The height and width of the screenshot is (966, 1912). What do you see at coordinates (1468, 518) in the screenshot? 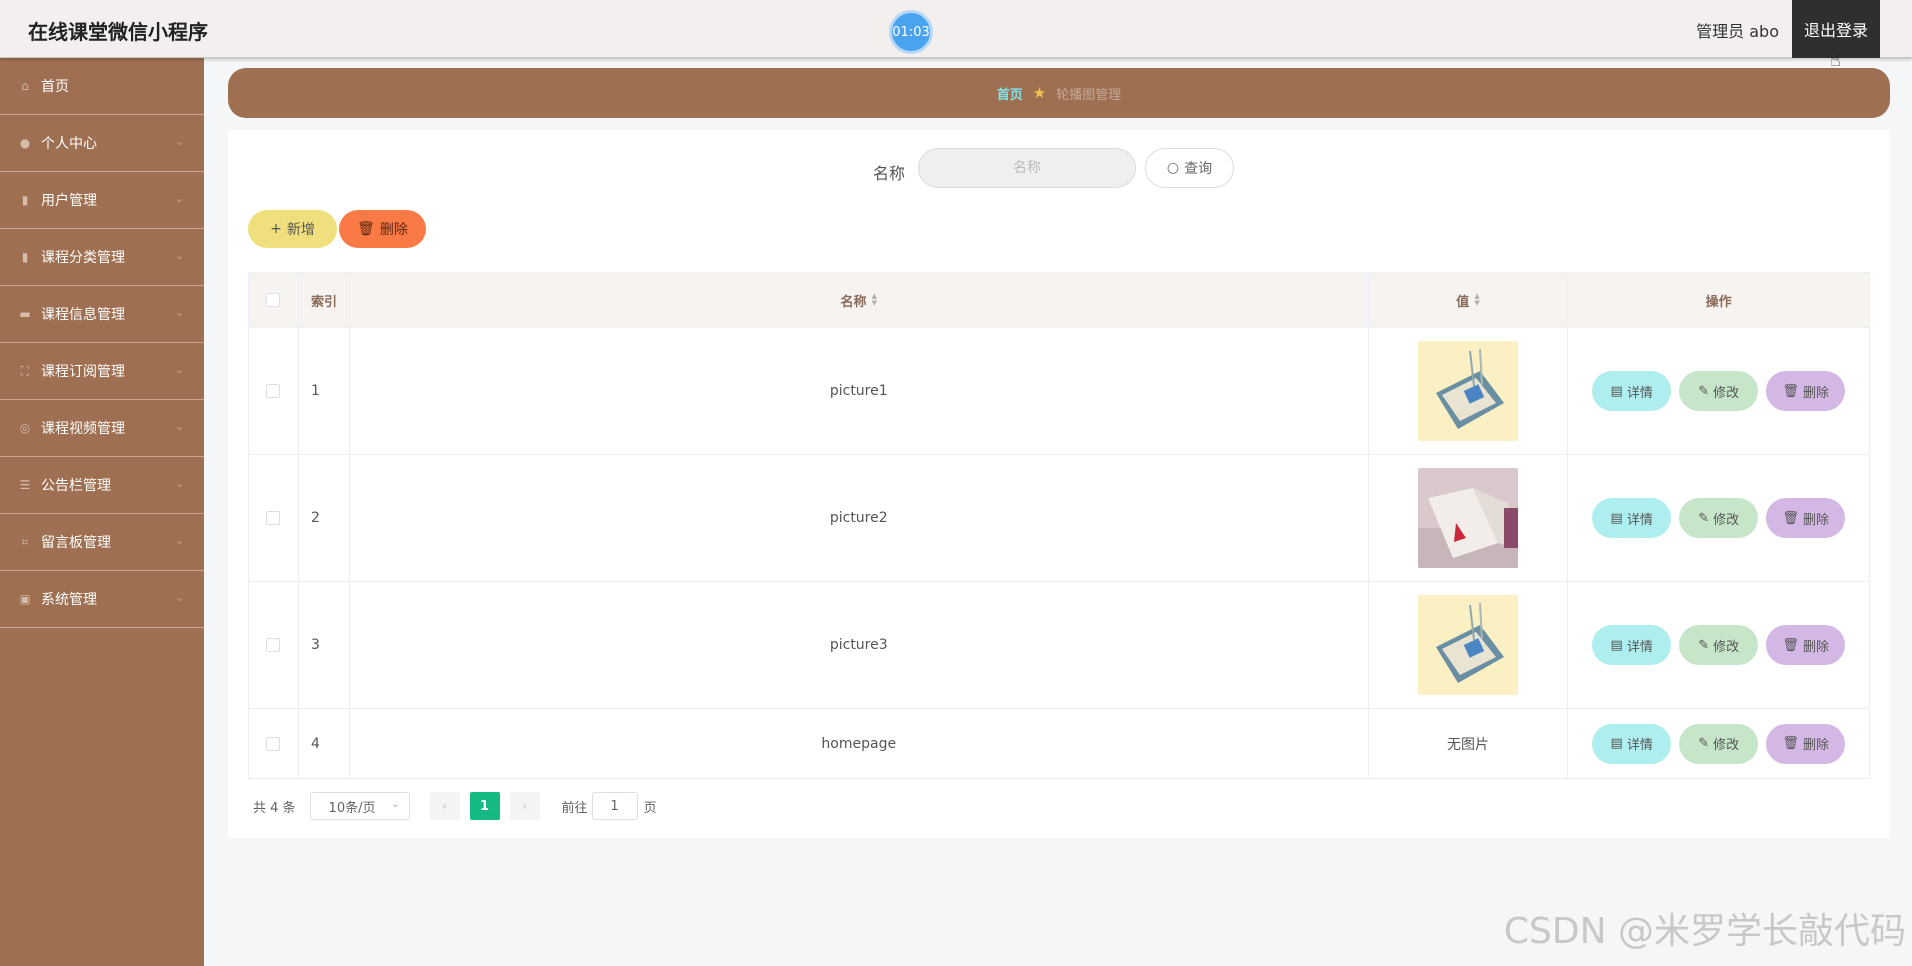
I see `carousel-thumbnail-open-book` at bounding box center [1468, 518].